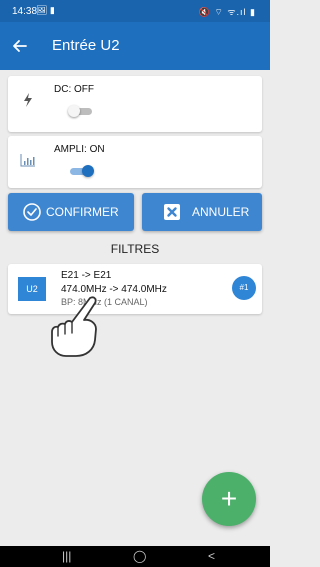  I want to click on filters-section-title: FILTRES, so click(135, 249).